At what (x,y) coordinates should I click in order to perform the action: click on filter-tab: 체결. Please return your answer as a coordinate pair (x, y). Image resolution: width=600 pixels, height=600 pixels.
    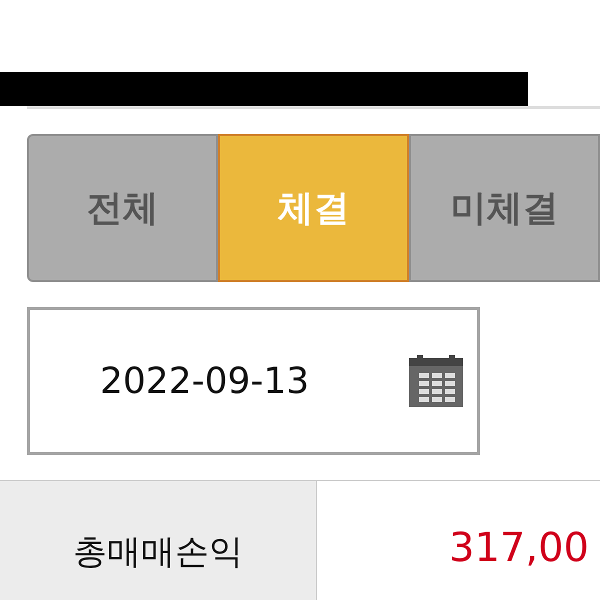
    Looking at the image, I should click on (313, 208).